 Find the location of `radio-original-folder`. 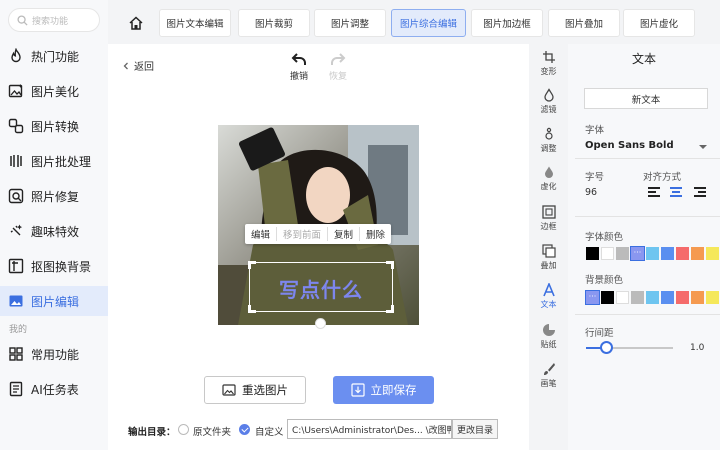

radio-original-folder is located at coordinates (183, 429).